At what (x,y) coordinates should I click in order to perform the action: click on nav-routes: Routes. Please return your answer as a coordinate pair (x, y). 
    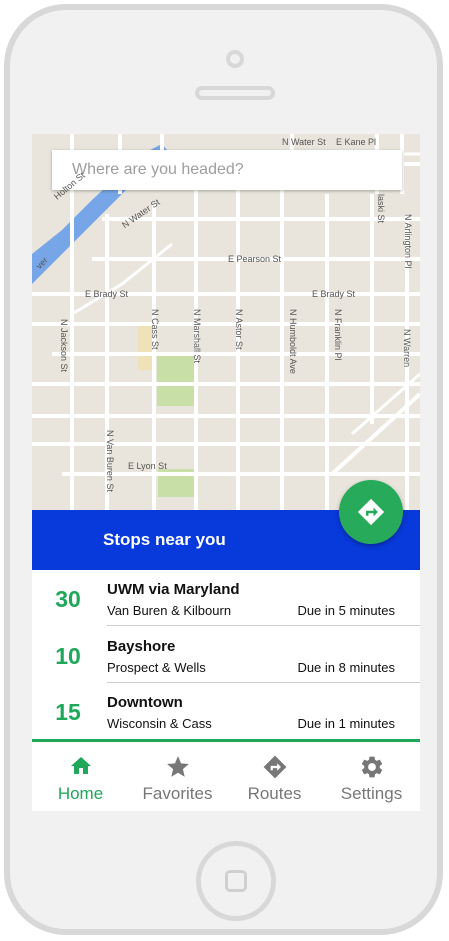
    Looking at the image, I should click on (274, 776).